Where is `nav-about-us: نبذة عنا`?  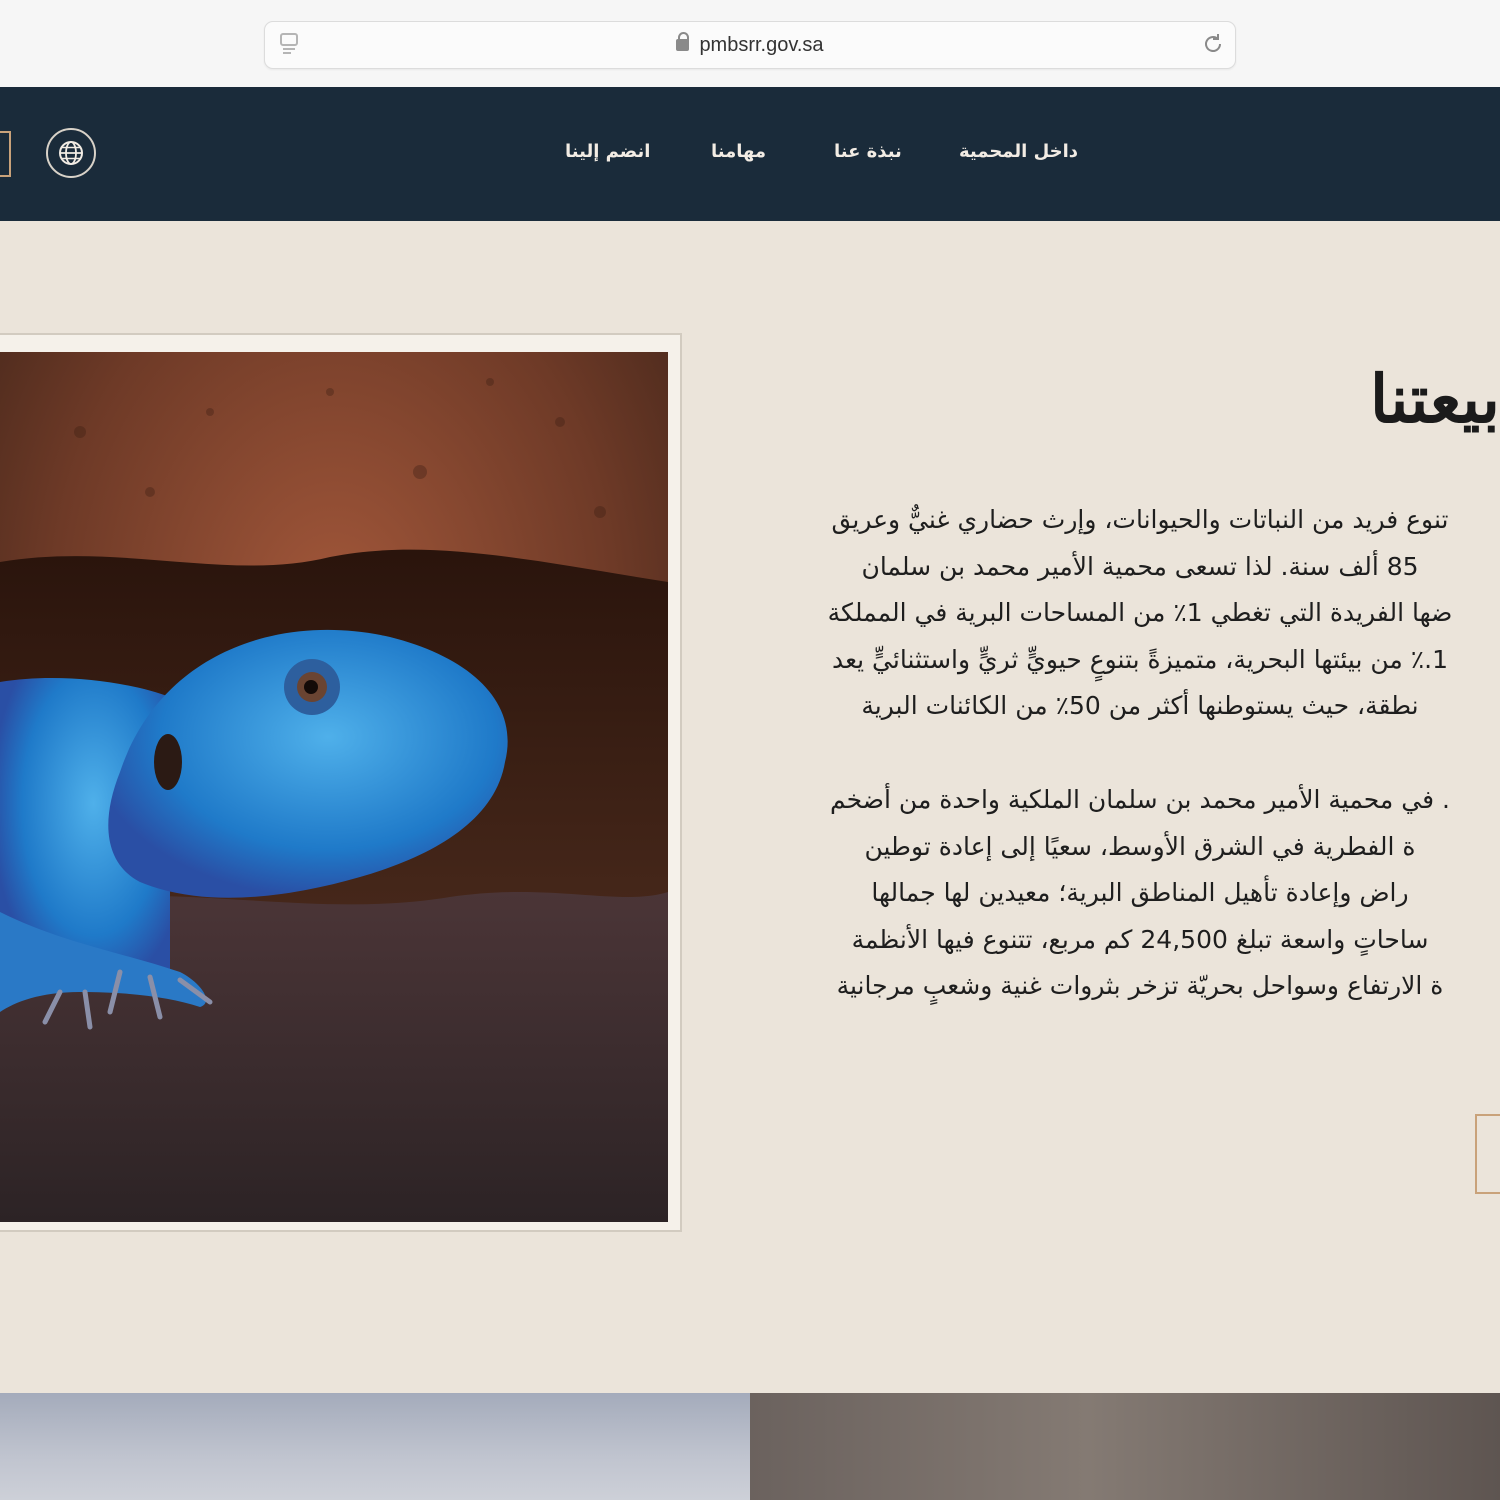
nav-about-us: نبذة عنا is located at coordinates (868, 151).